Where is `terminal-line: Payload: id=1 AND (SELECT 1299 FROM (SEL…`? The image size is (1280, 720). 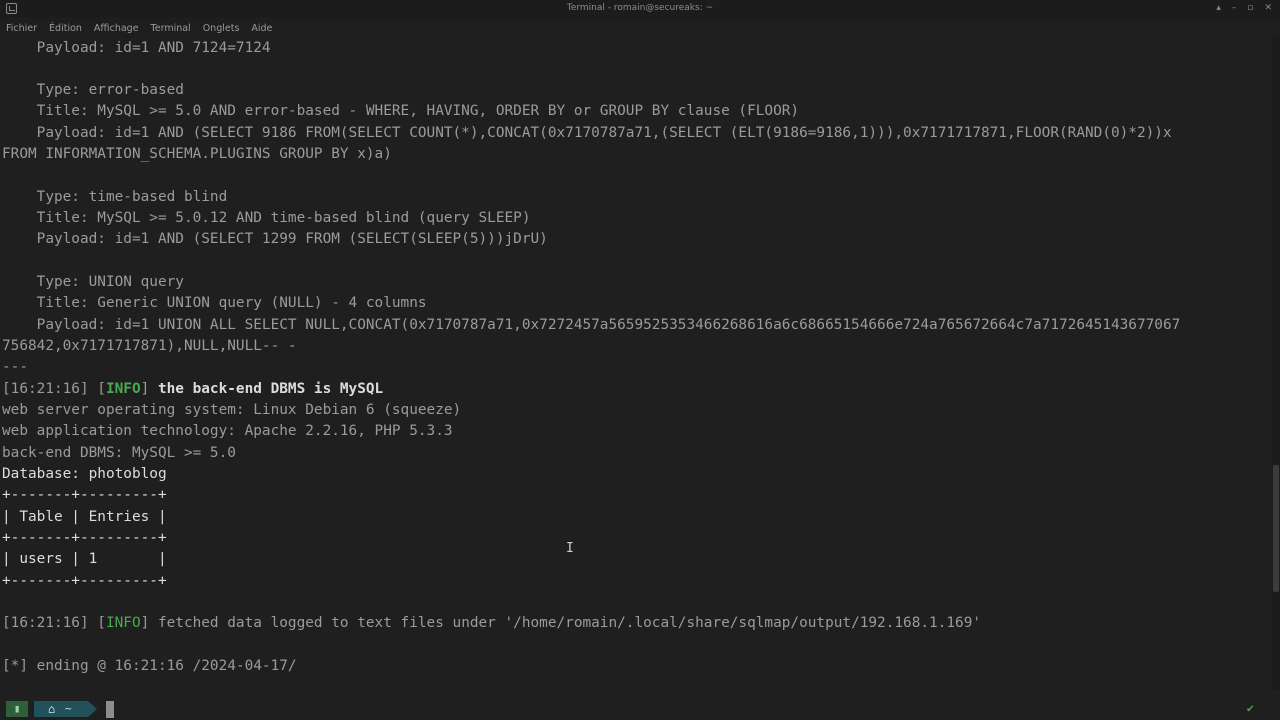 terminal-line: Payload: id=1 AND (SELECT 1299 FROM (SEL… is located at coordinates (275, 239).